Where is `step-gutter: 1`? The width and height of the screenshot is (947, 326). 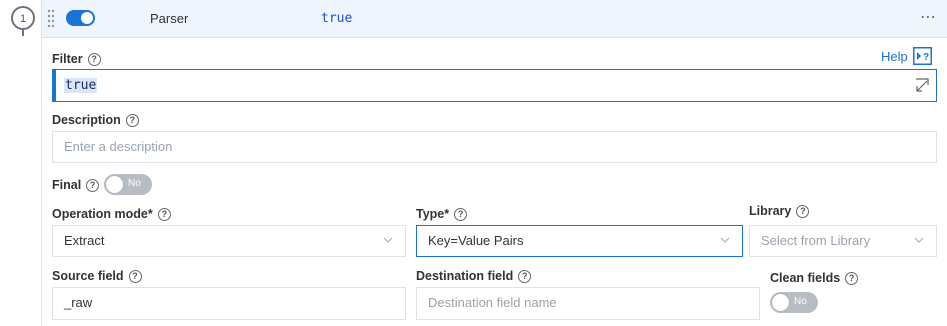 step-gutter: 1 is located at coordinates (21, 163).